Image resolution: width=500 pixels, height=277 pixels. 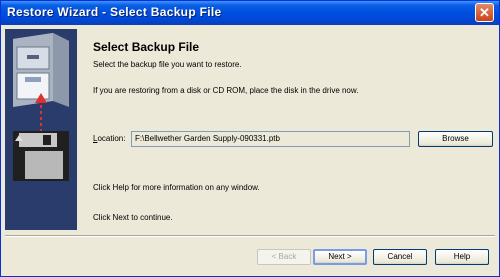 I want to click on wizard-side-graphic, so click(x=41, y=129).